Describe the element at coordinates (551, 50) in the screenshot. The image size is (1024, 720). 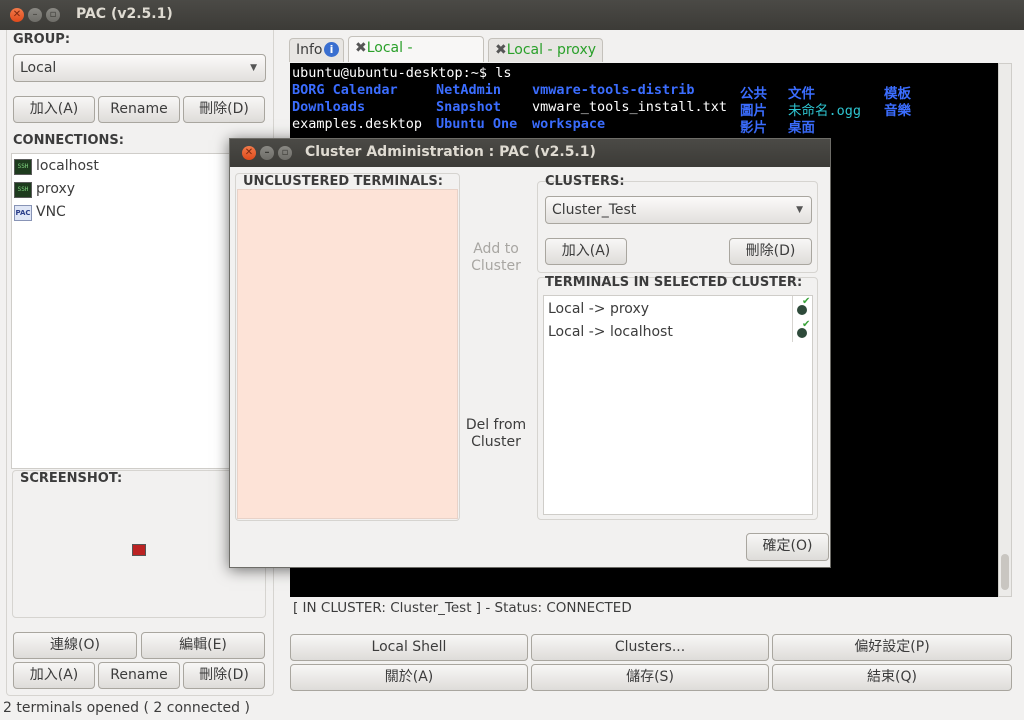
I see `tab-proxy-label: Local - proxy` at that location.